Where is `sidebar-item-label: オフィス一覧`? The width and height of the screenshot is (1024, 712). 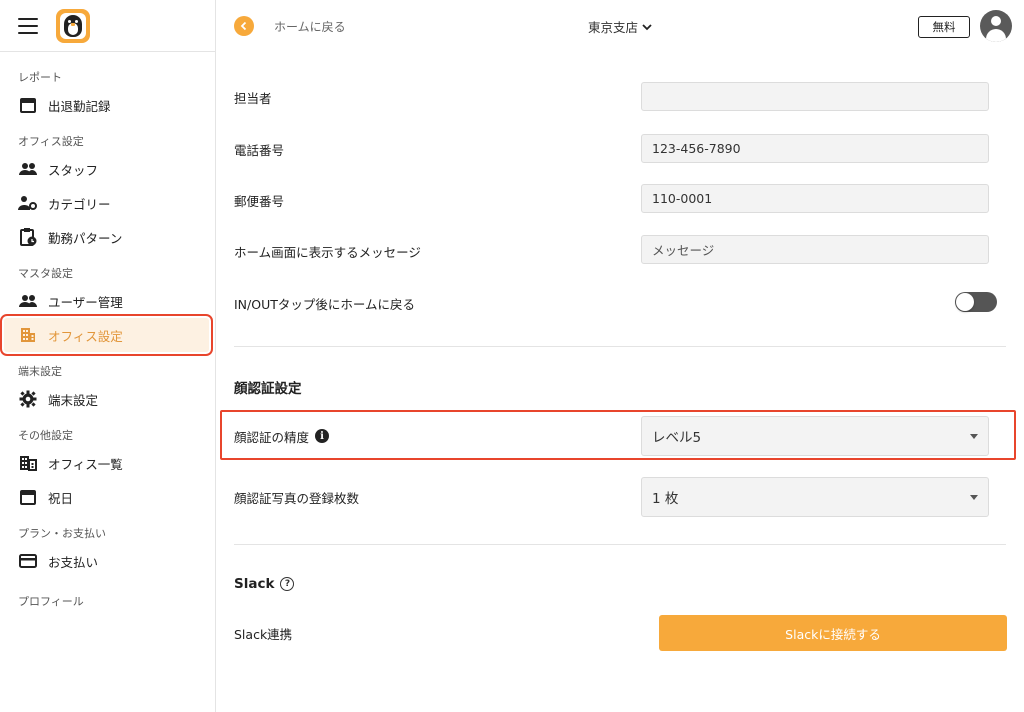 sidebar-item-label: オフィス一覧 is located at coordinates (85, 464).